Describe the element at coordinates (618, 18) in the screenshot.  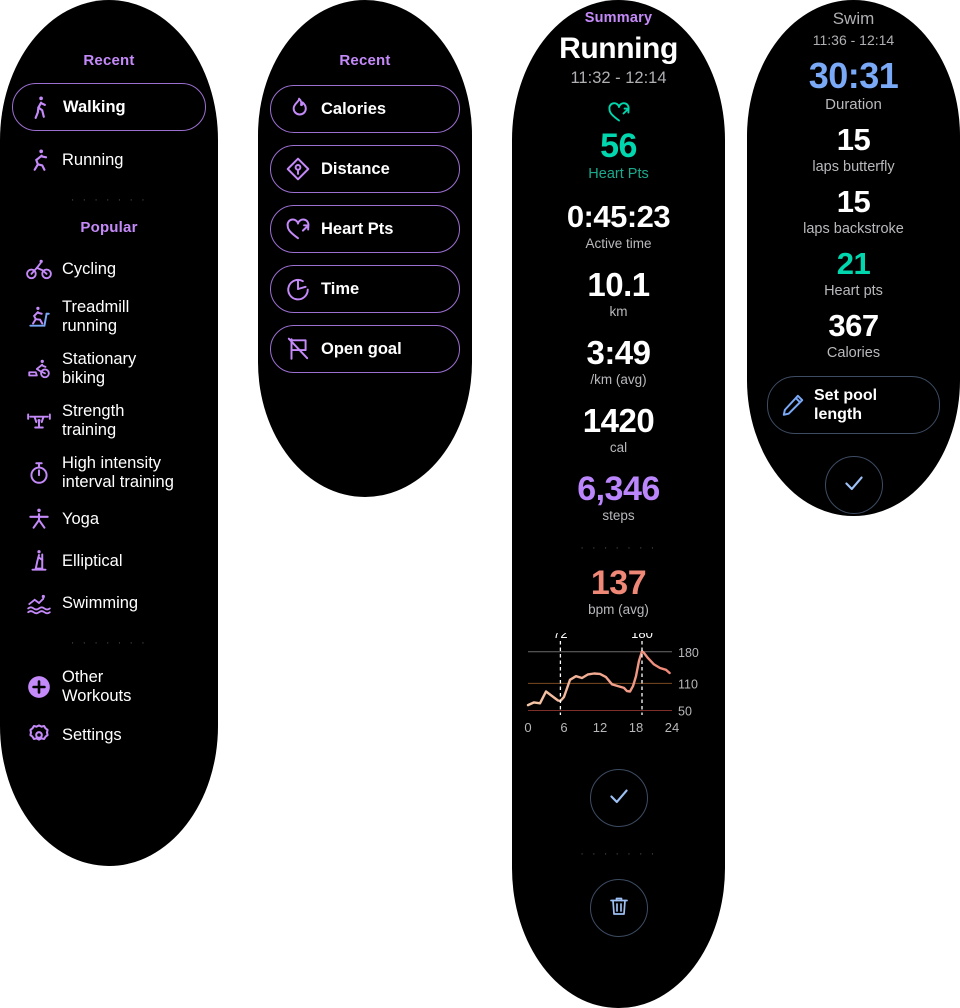
I see `summary-eyebrow: Summary` at that location.